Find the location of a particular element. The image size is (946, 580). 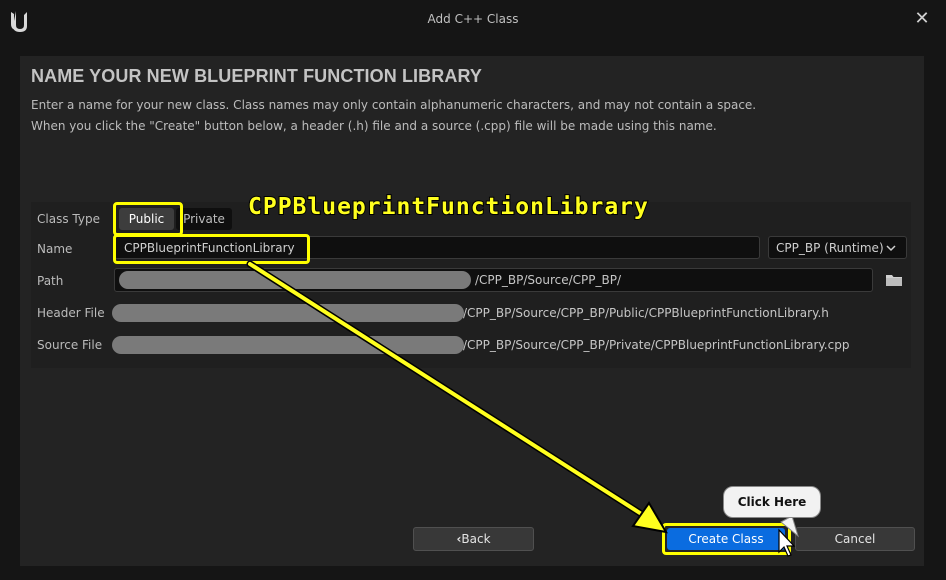

module-select: CPP_BP (Runtime) is located at coordinates (837, 247).